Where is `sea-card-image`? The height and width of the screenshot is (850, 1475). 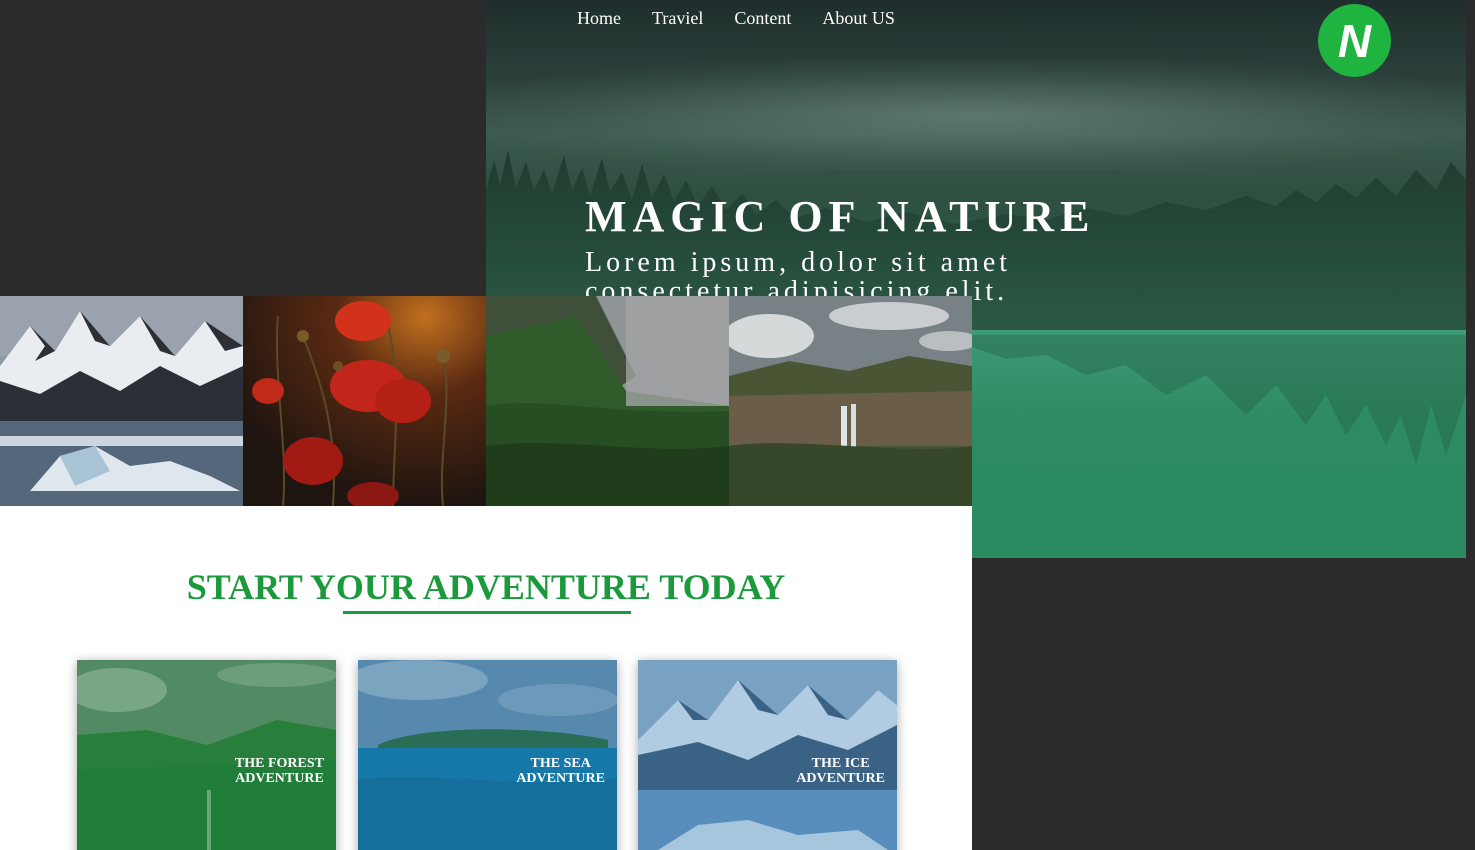 sea-card-image is located at coordinates (487, 755).